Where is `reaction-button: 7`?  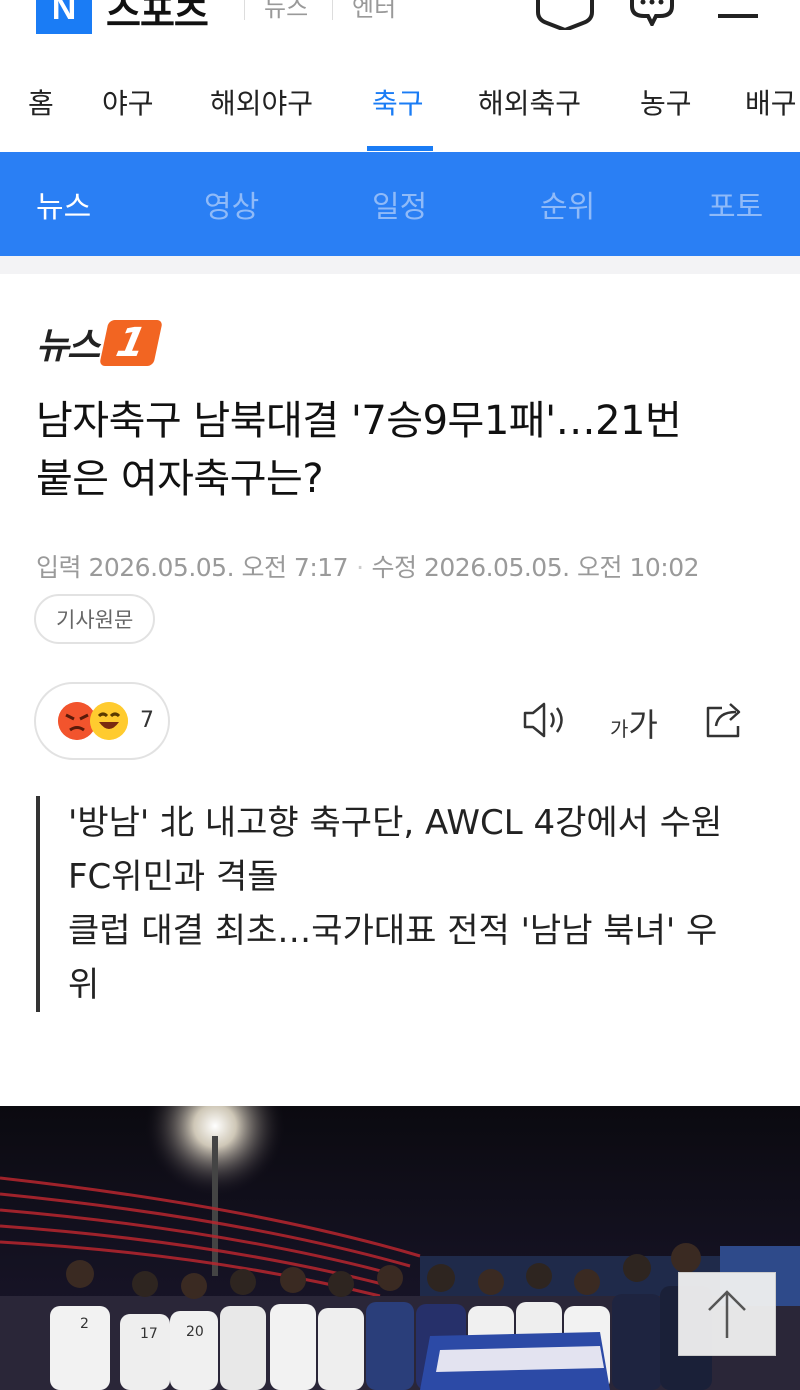 reaction-button: 7 is located at coordinates (102, 721).